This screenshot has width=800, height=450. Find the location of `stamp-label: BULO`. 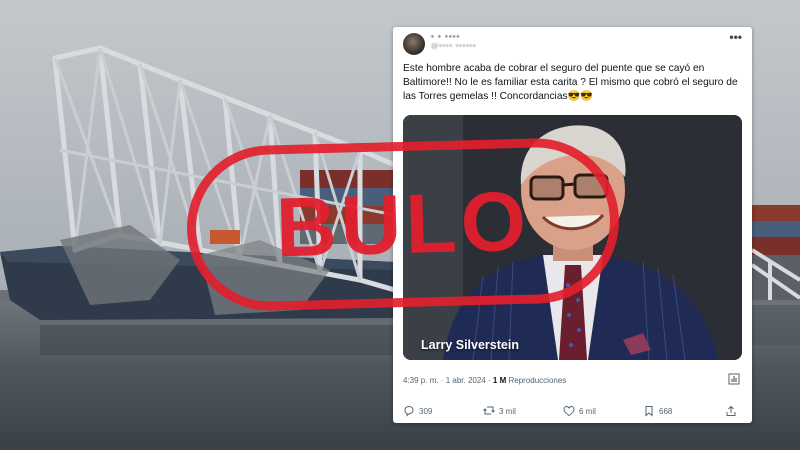

stamp-label: BULO is located at coordinates (403, 224).